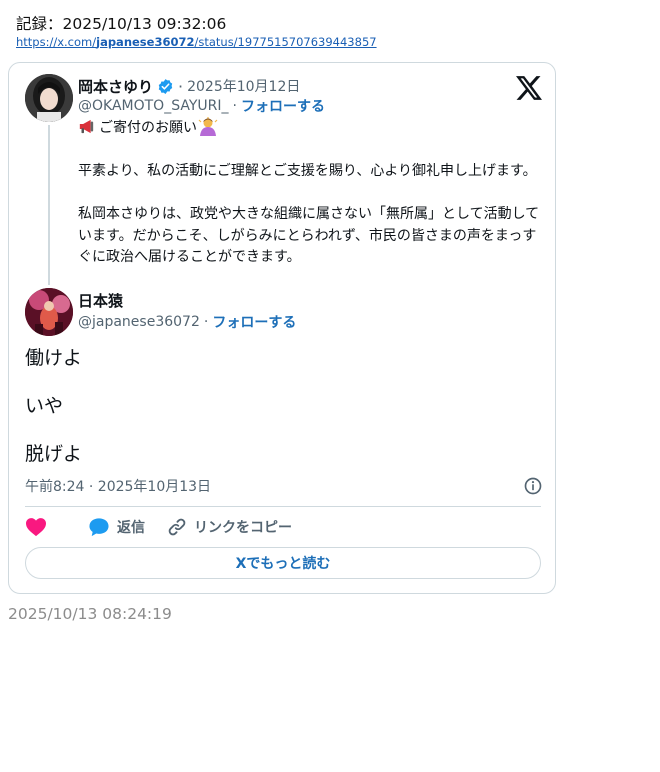 This screenshot has width=660, height=772. I want to click on follow-button-okamoto: フォローする, so click(283, 106).